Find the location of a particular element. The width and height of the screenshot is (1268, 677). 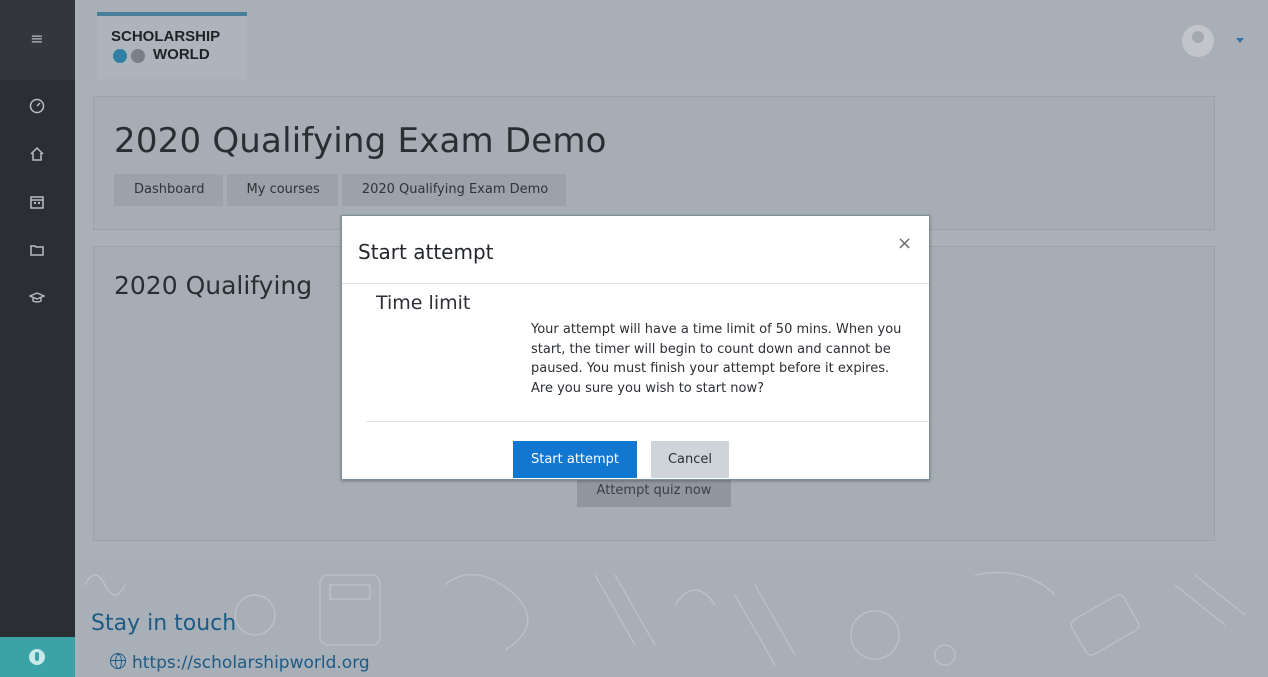

breadcrumb-item-my-courses: My courses is located at coordinates (282, 190).